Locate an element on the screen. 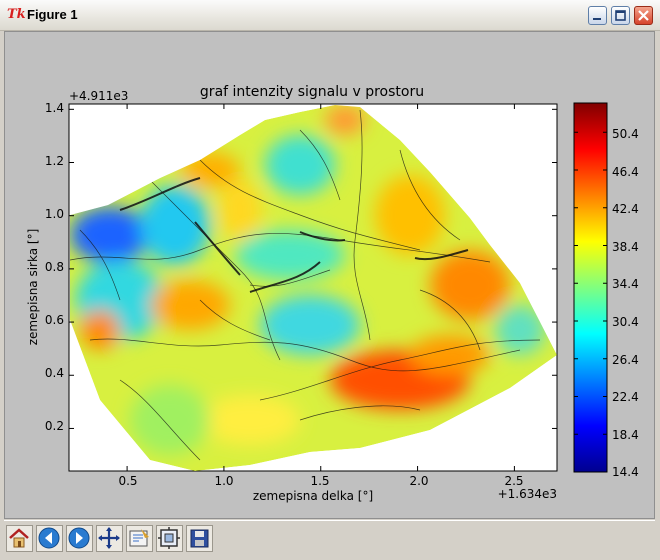 The height and width of the screenshot is (560, 660). x-offset-label: +1.634e3 is located at coordinates (527, 494).